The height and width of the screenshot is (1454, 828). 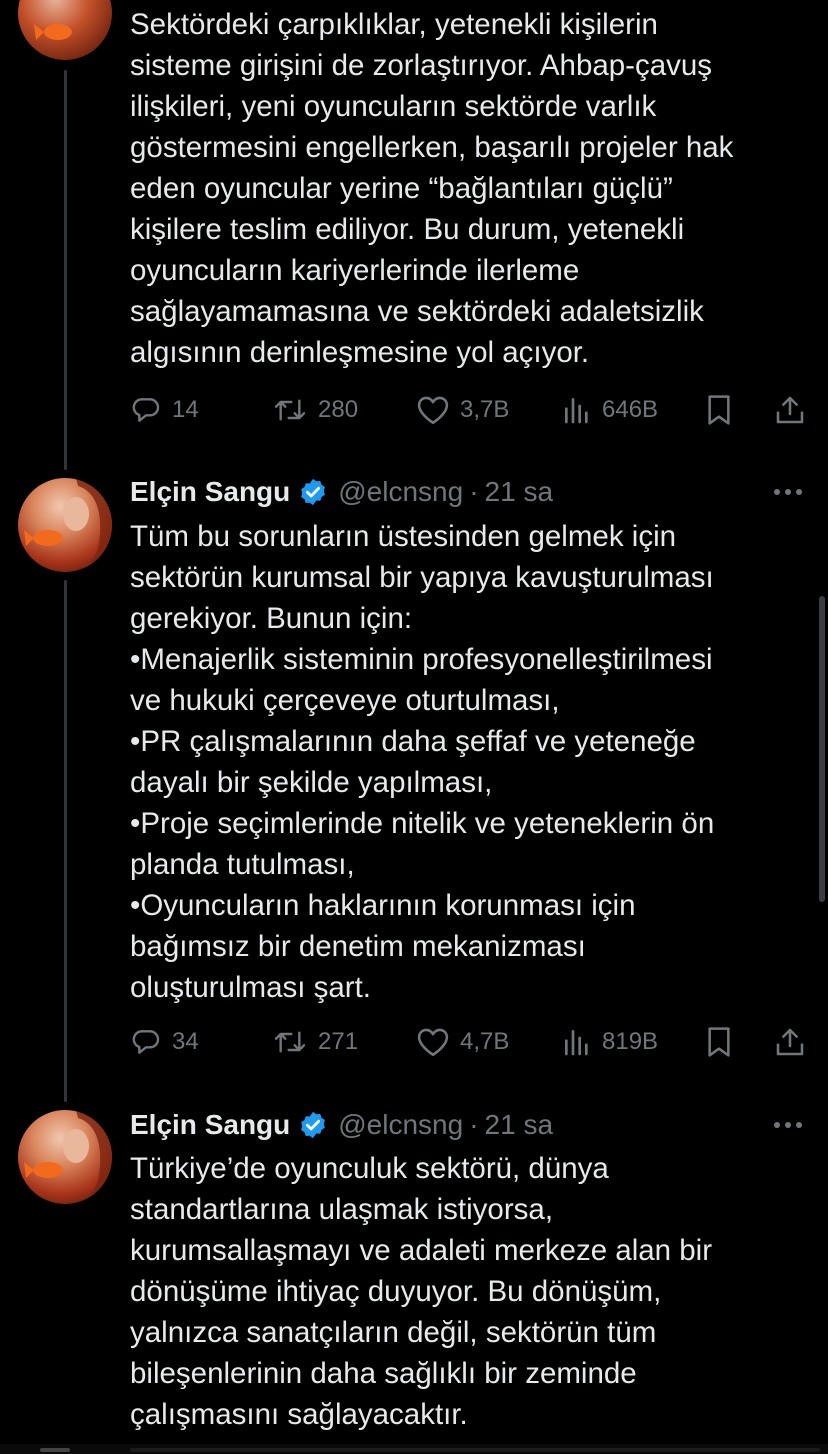 I want to click on retweet-button: 280, so click(x=315, y=410).